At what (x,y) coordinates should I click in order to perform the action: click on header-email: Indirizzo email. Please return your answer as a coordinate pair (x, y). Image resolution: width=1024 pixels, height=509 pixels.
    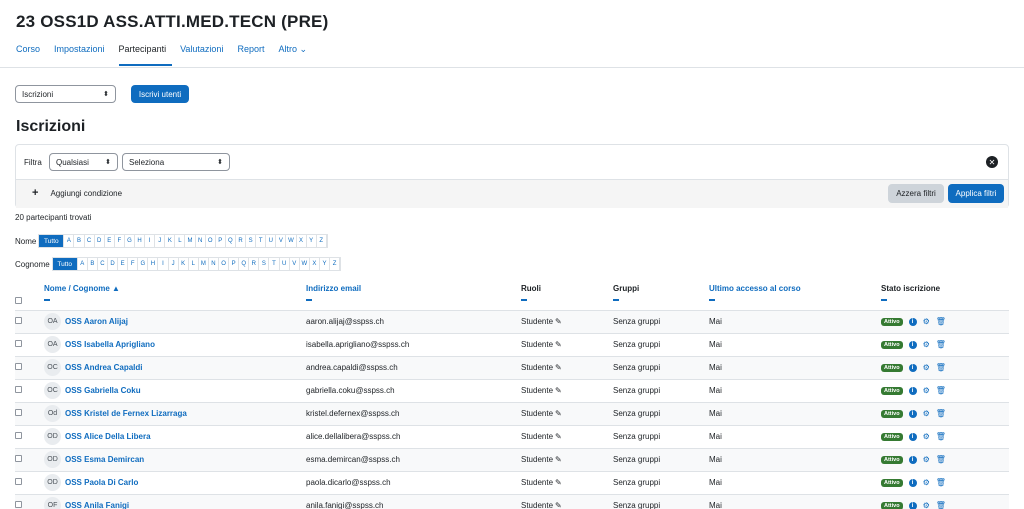
    Looking at the image, I should click on (413, 295).